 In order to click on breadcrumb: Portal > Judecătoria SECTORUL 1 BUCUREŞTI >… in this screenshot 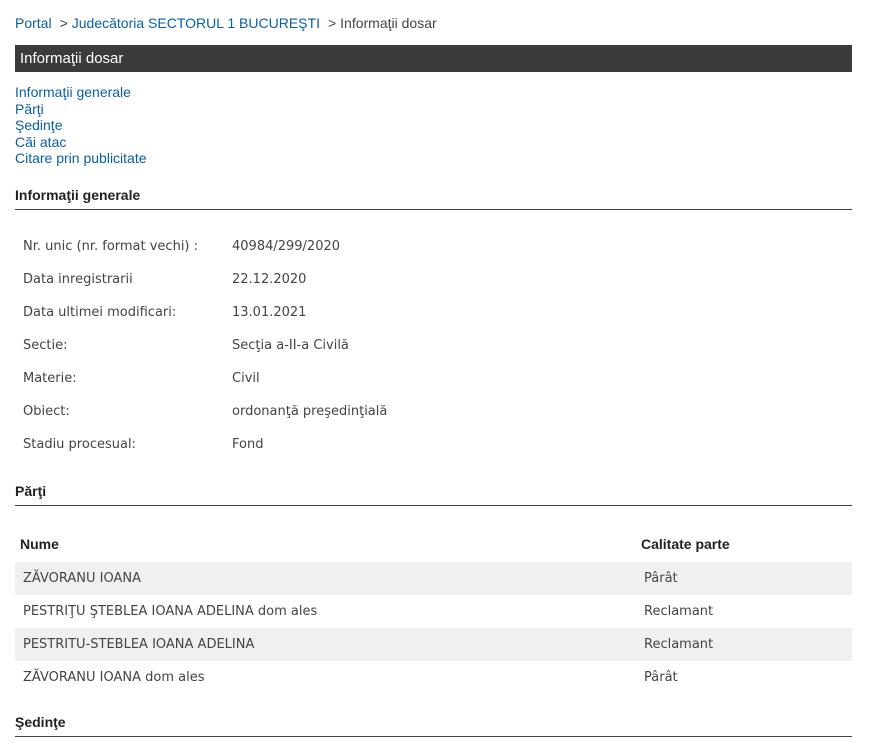, I will do `click(226, 23)`.